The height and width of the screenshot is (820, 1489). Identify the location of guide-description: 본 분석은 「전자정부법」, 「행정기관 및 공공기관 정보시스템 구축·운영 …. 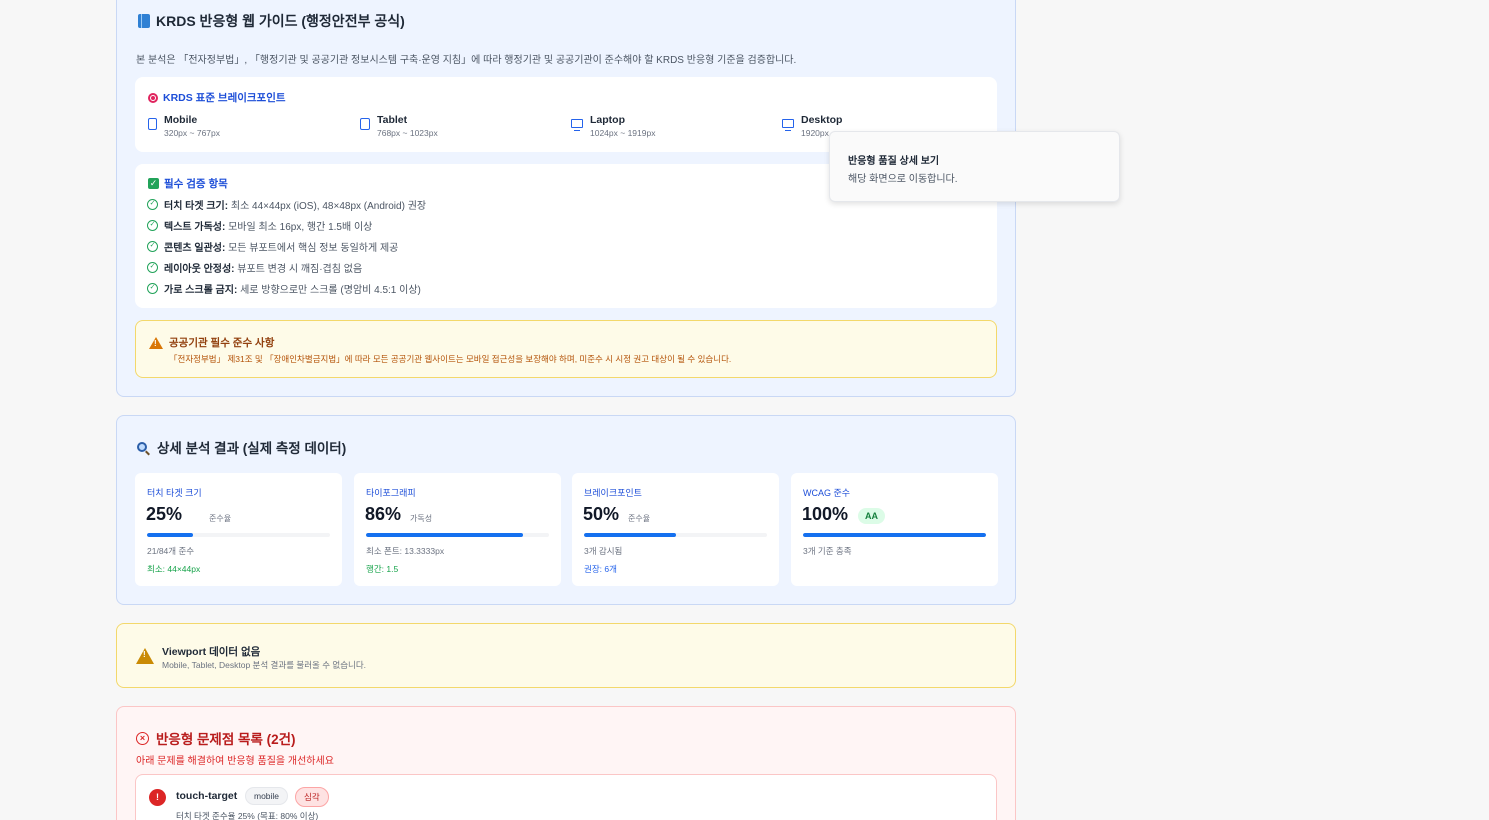
(466, 60).